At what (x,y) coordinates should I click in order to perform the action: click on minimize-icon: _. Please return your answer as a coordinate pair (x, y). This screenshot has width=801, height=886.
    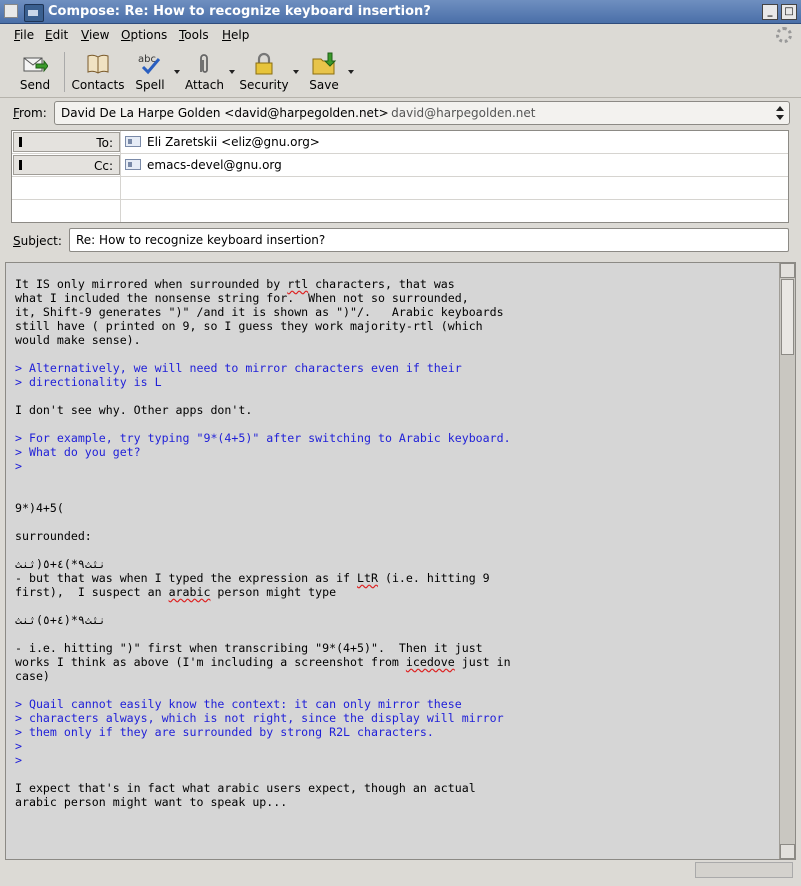
    Looking at the image, I should click on (770, 12).